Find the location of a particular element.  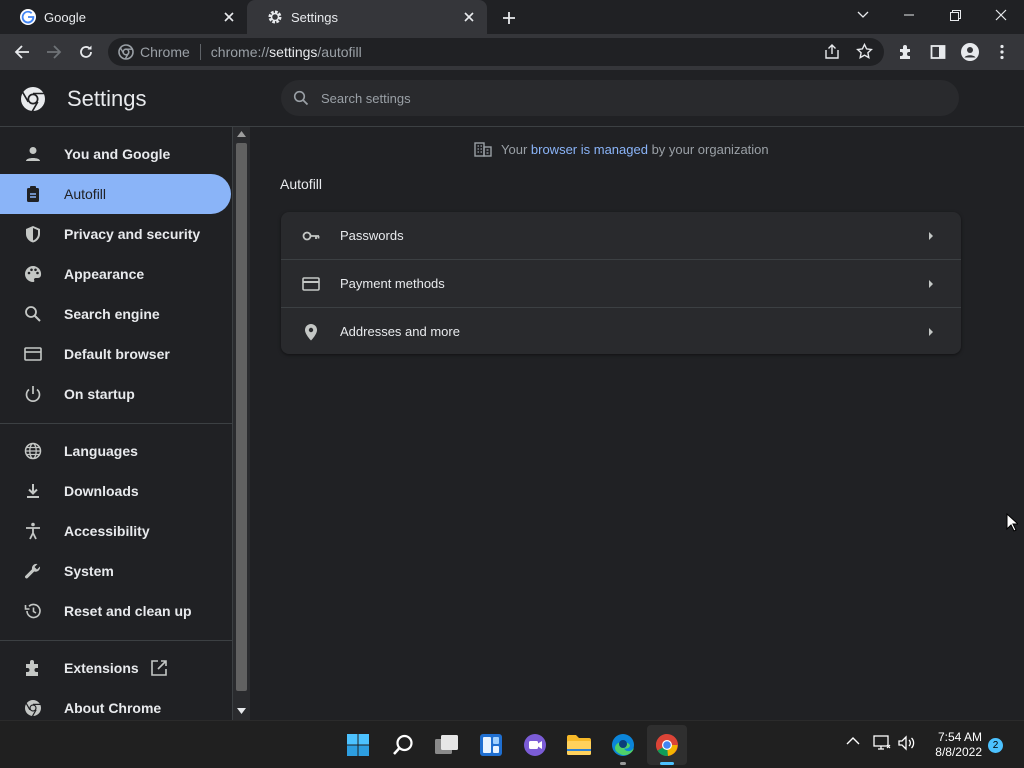

scroll-down-icon is located at coordinates (241, 711).